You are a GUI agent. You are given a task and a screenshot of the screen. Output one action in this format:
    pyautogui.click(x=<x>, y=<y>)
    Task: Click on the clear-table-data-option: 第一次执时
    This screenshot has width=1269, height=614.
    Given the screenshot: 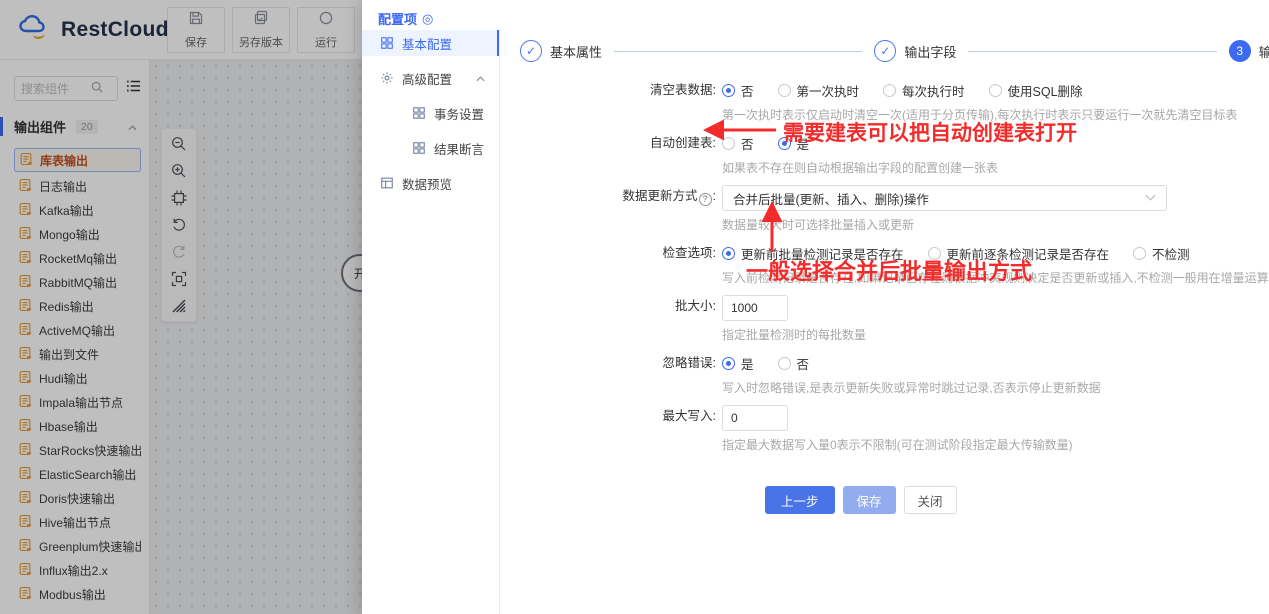 What is the action you would take?
    pyautogui.click(x=818, y=90)
    